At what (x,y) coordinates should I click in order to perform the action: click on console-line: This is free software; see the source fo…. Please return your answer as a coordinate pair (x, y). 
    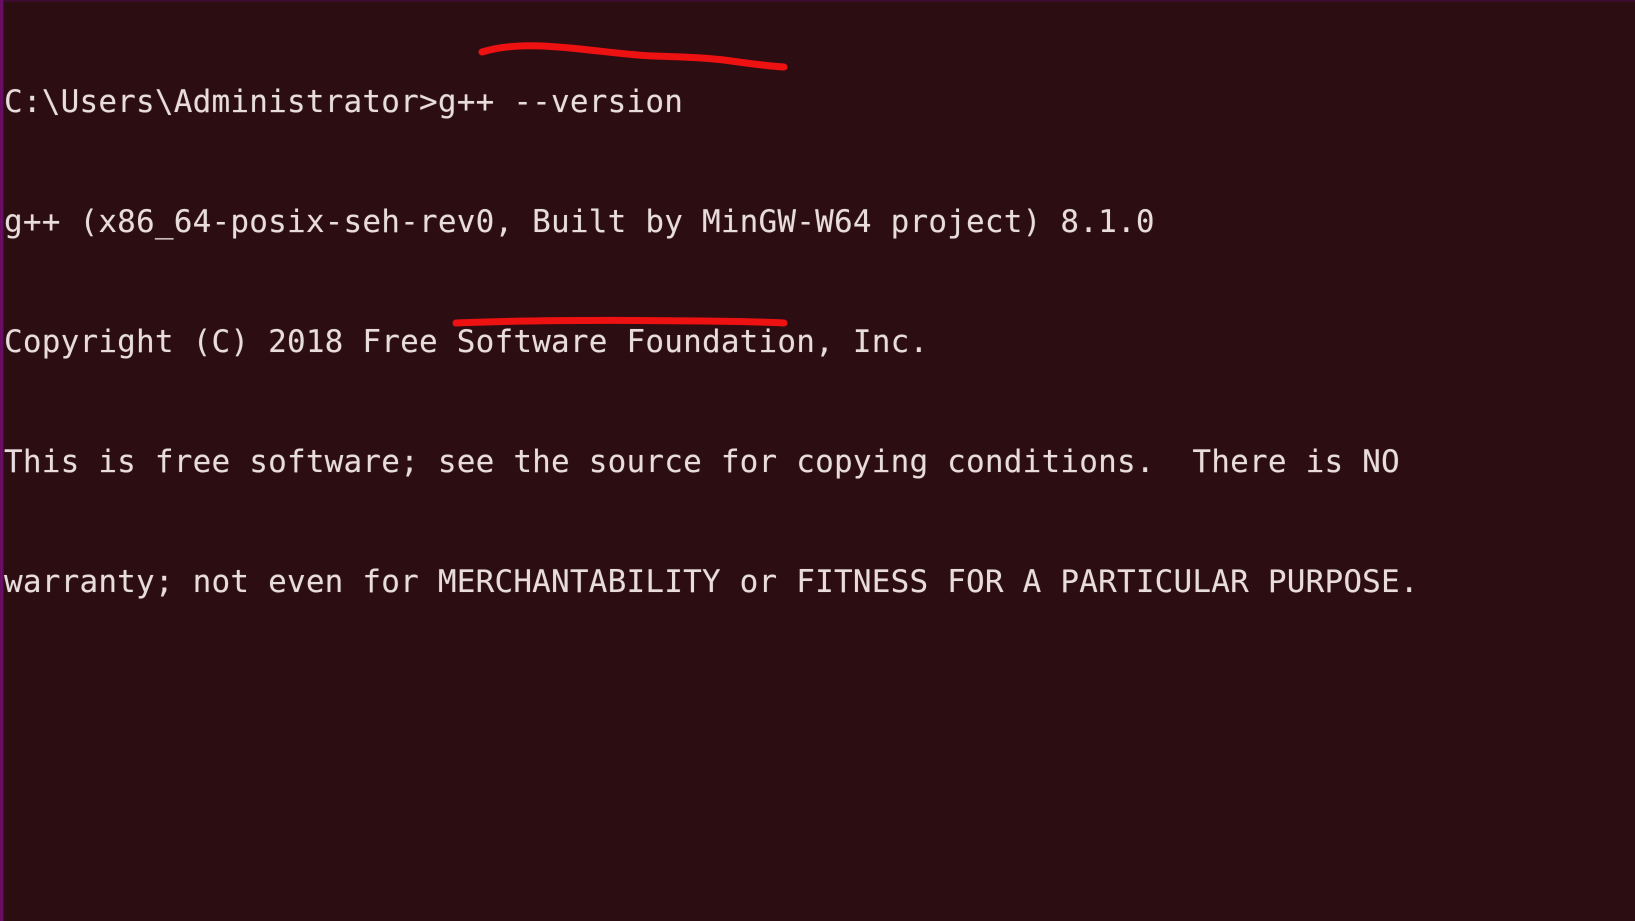
    Looking at the image, I should click on (702, 462).